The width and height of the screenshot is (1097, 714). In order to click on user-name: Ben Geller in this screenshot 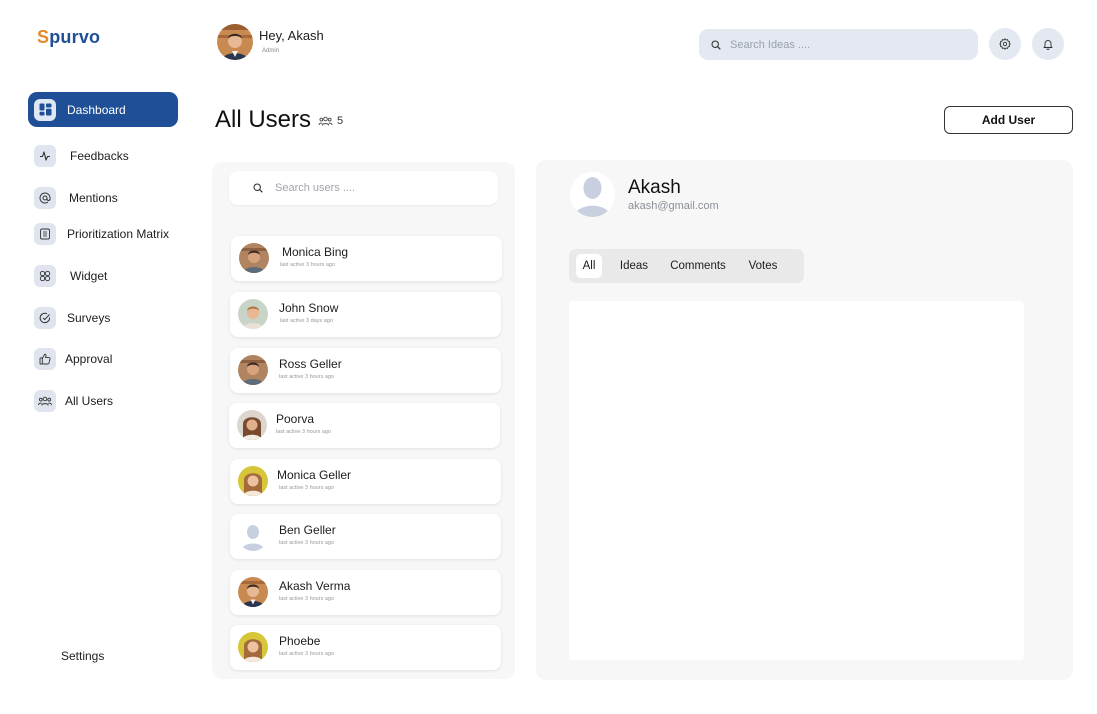, I will do `click(307, 530)`.